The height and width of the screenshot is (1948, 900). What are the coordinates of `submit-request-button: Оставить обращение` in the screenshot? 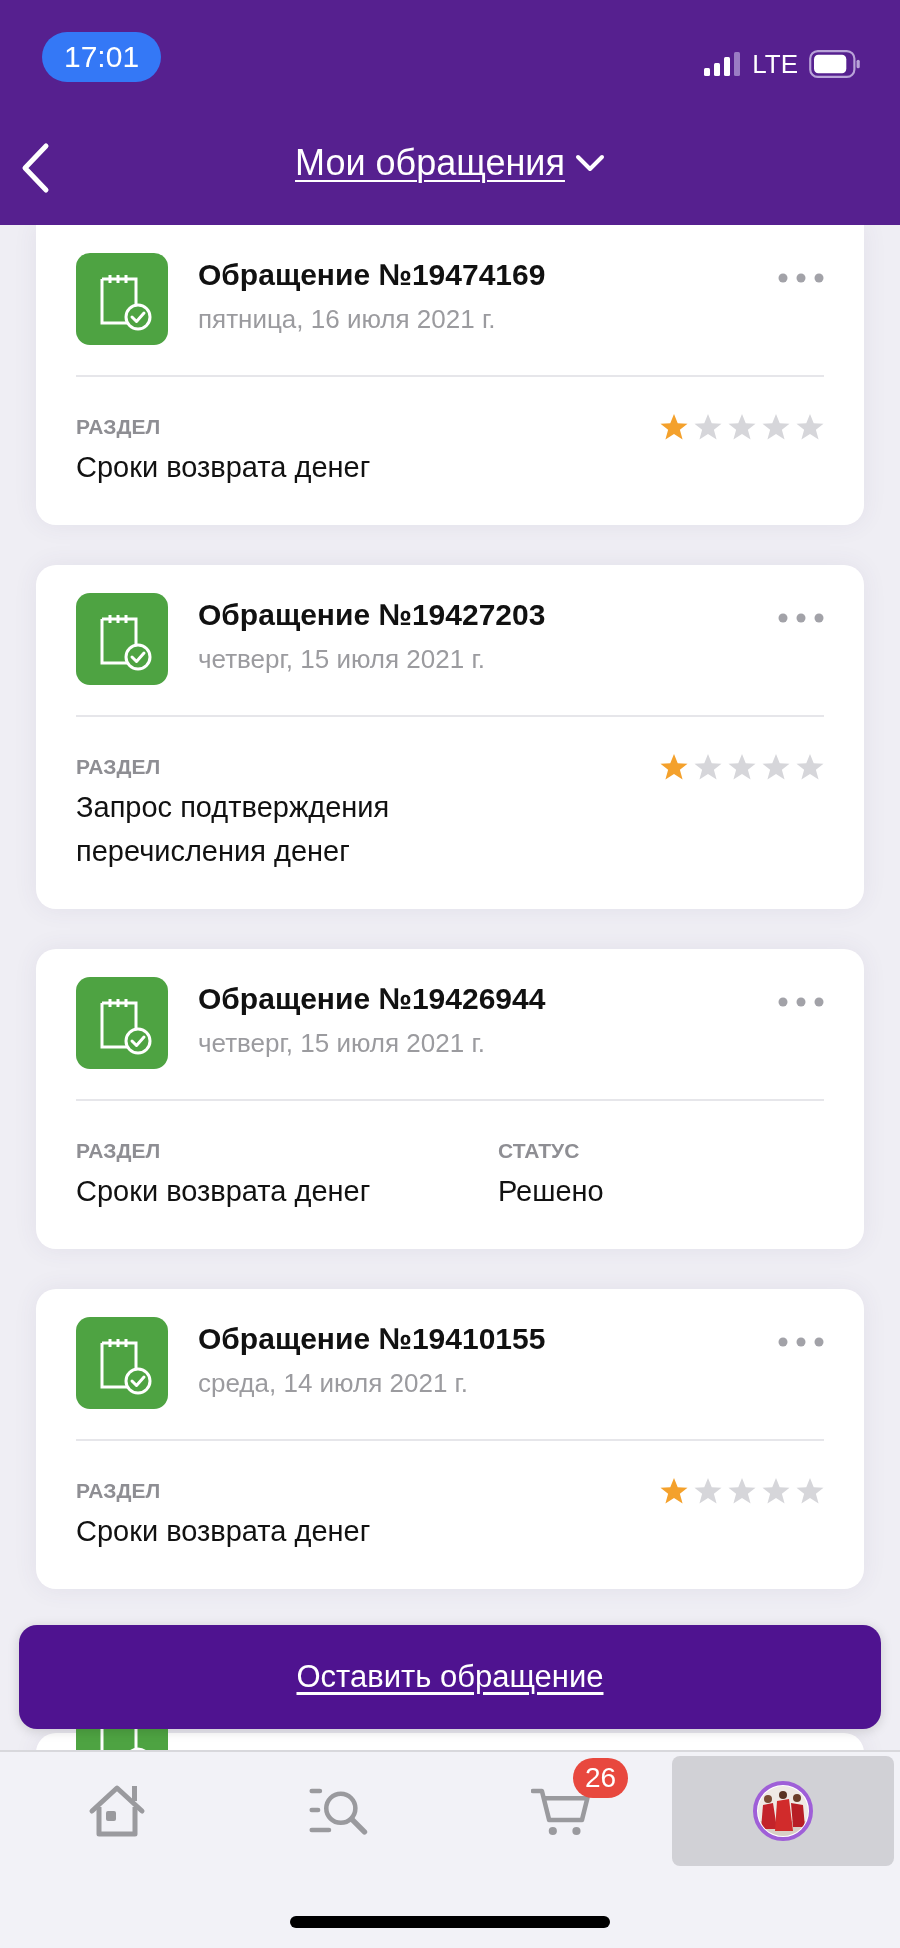 It's located at (450, 1677).